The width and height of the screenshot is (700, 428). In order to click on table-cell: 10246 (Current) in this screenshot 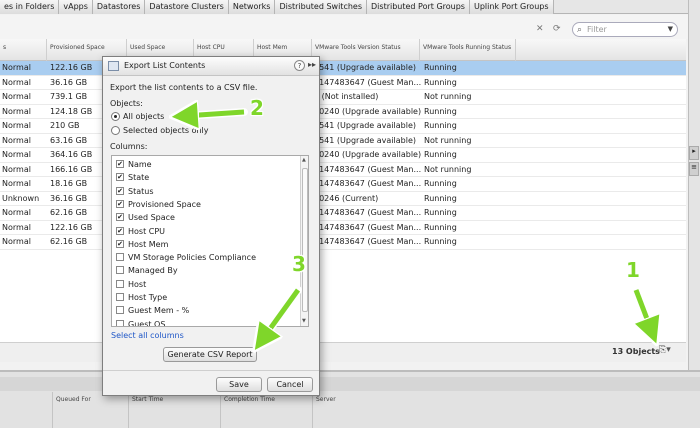, I will do `click(346, 198)`.